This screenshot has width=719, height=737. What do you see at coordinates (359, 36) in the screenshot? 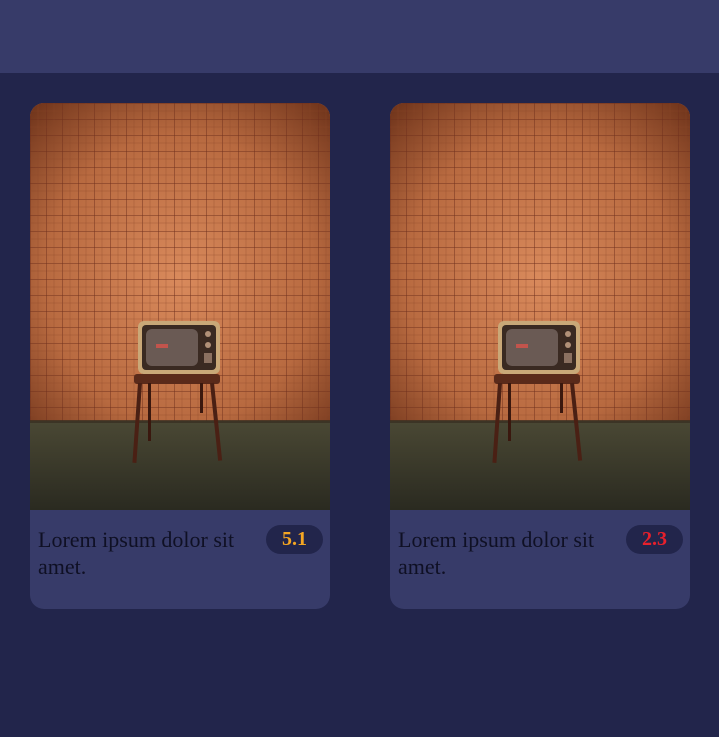
I see `top-header-bar` at bounding box center [359, 36].